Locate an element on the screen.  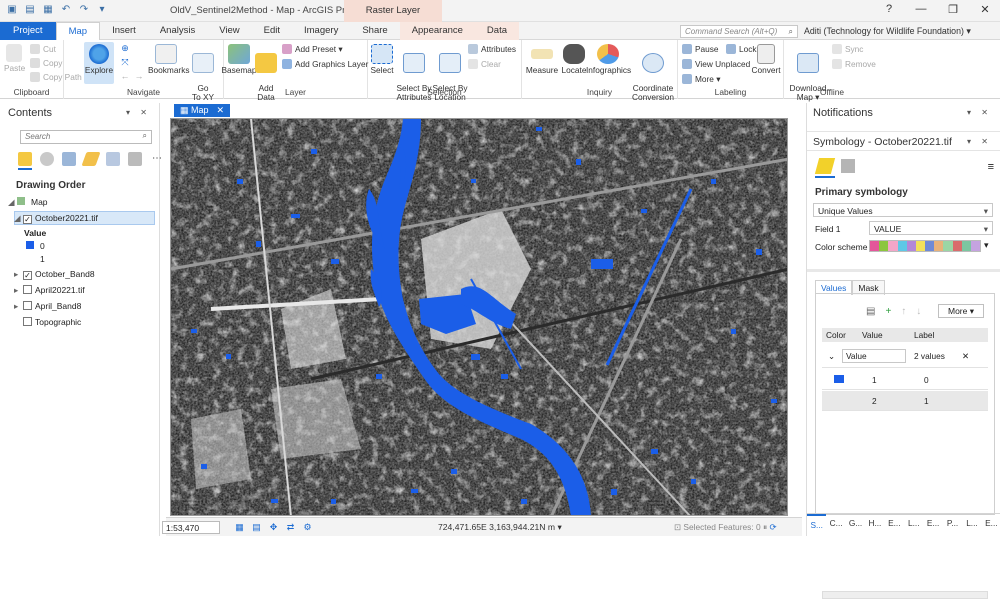
grid-icon: ▤ is located at coordinates (256, 527).